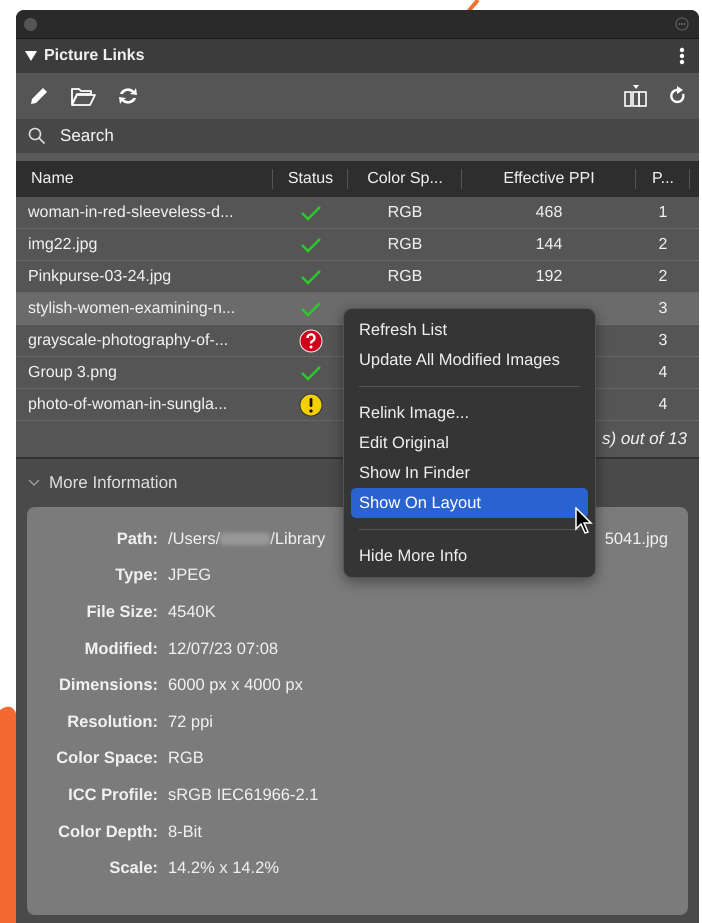 The width and height of the screenshot is (702, 923). What do you see at coordinates (644, 439) in the screenshot?
I see `link-count-text: s) out of 13` at bounding box center [644, 439].